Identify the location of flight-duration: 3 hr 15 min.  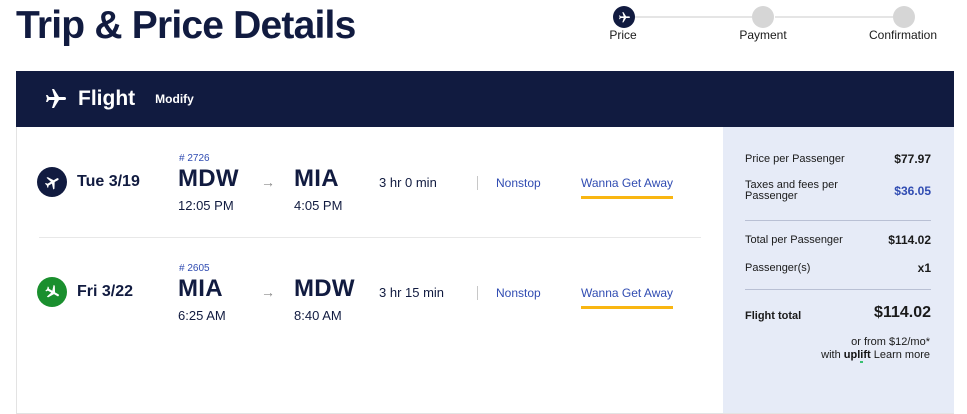
(412, 292).